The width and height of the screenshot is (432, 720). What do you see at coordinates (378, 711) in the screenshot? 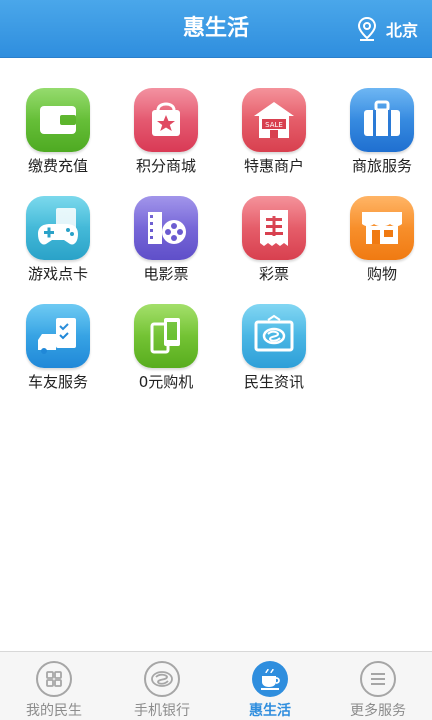
I see `tab-label: 更多服务` at bounding box center [378, 711].